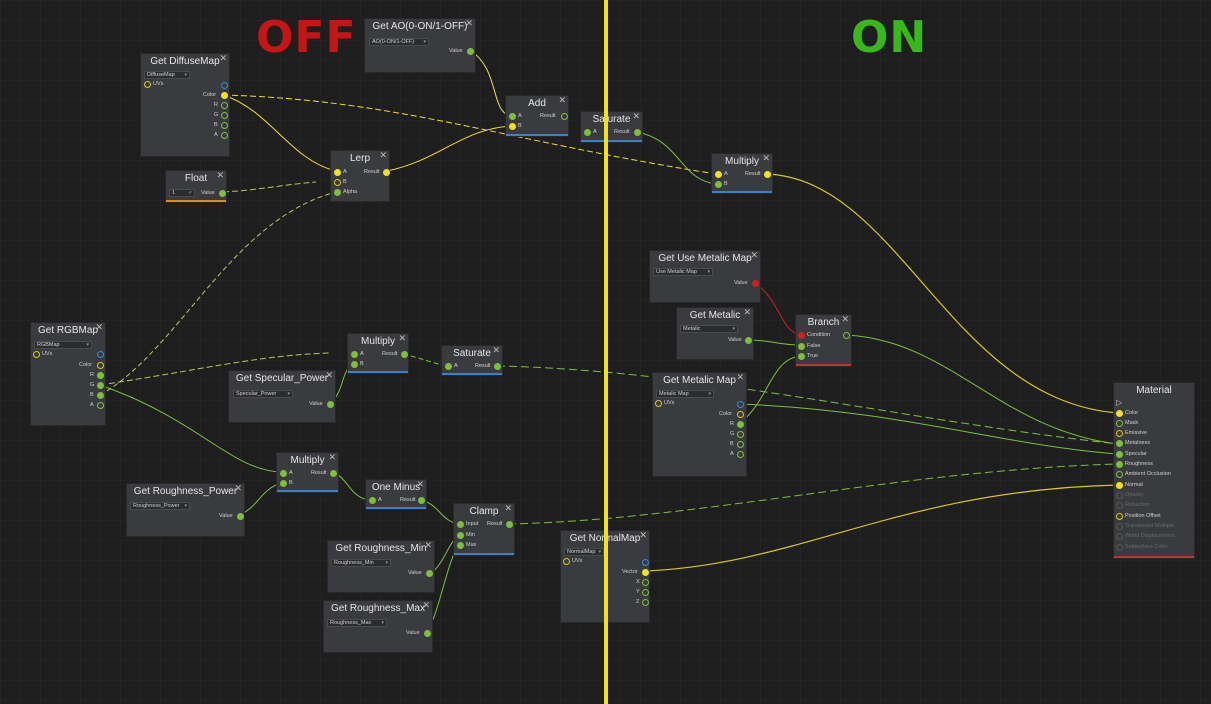 This screenshot has width=1211, height=704. I want to click on node-saturate-top: Saturate ✕ A Result, so click(611, 127).